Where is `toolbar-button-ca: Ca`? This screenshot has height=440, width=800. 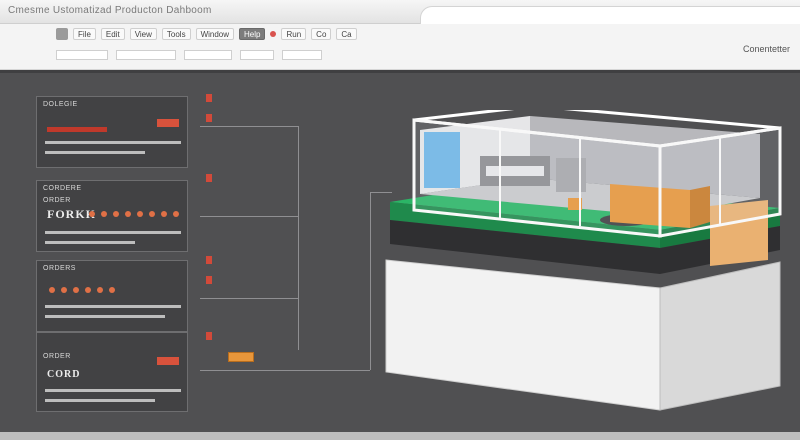
toolbar-button-ca: Ca is located at coordinates (346, 34).